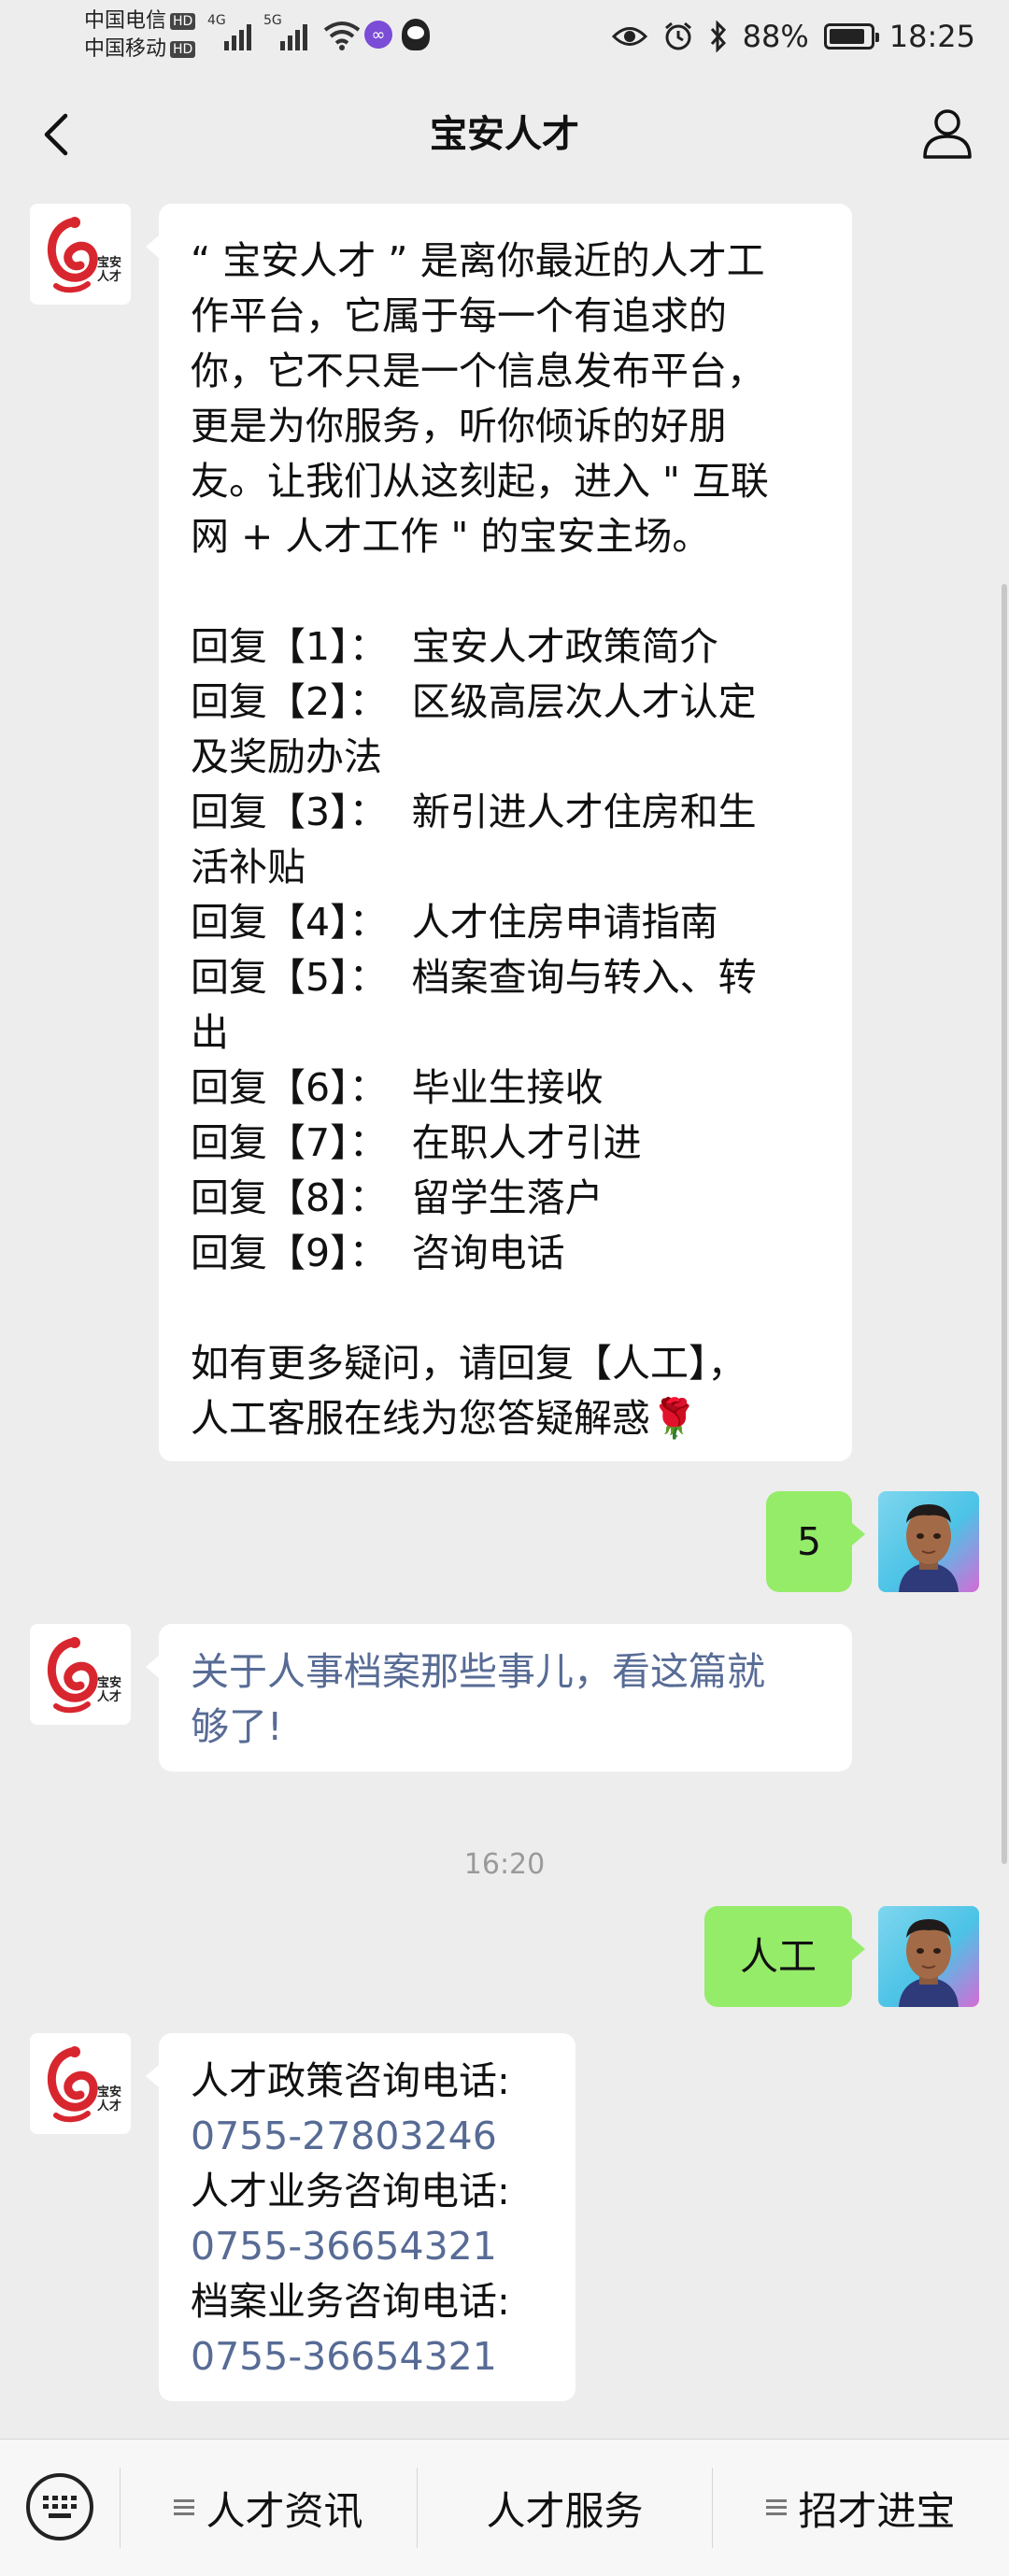 This screenshot has width=1009, height=2576. Describe the element at coordinates (140, 35) in the screenshot. I see `carrier-info: 中国电信 HD 中国移动 HD` at that location.